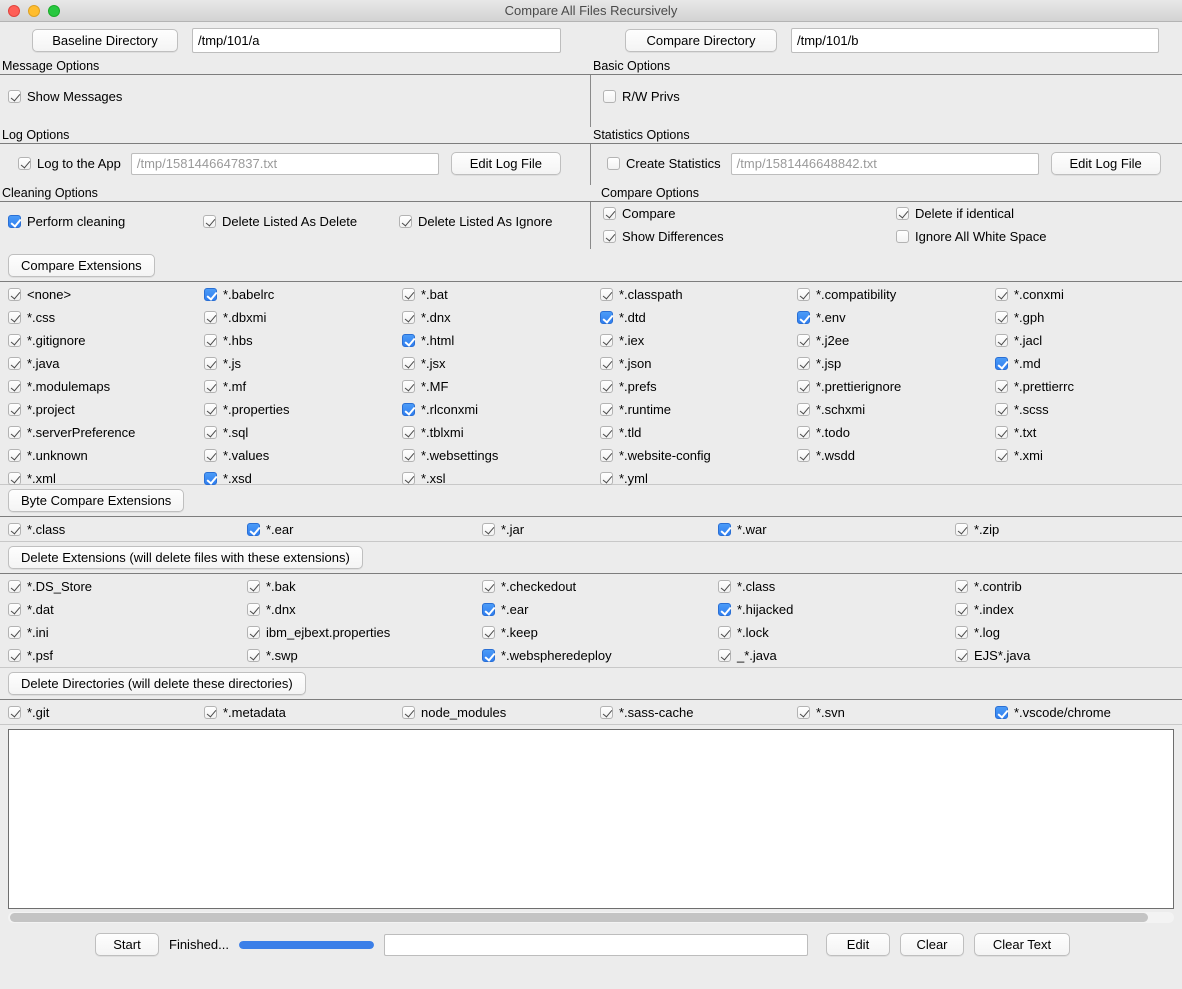 The height and width of the screenshot is (989, 1182). What do you see at coordinates (36, 529) in the screenshot?
I see `byte-compare-extension-class: *.class` at bounding box center [36, 529].